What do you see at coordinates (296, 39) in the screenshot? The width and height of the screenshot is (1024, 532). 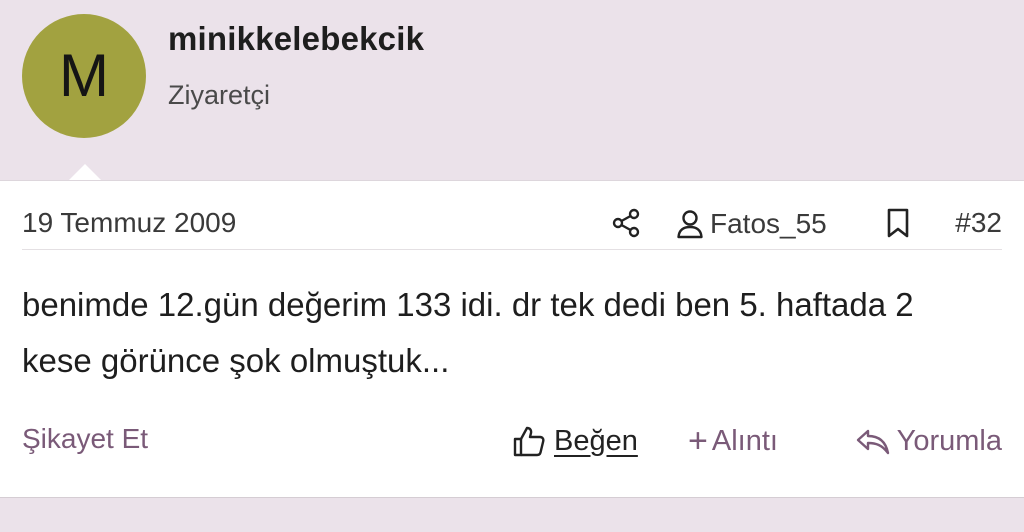 I see `username: minikkelebekcik` at bounding box center [296, 39].